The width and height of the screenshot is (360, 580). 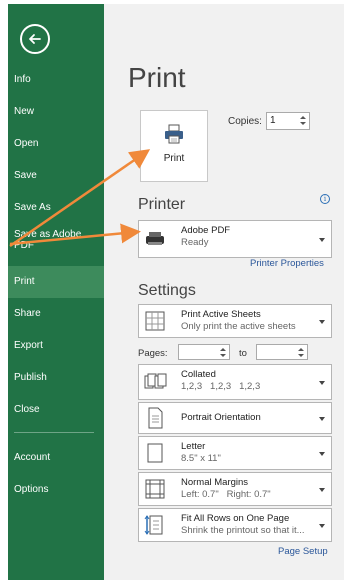 What do you see at coordinates (155, 381) in the screenshot?
I see `collated-pages-icon` at bounding box center [155, 381].